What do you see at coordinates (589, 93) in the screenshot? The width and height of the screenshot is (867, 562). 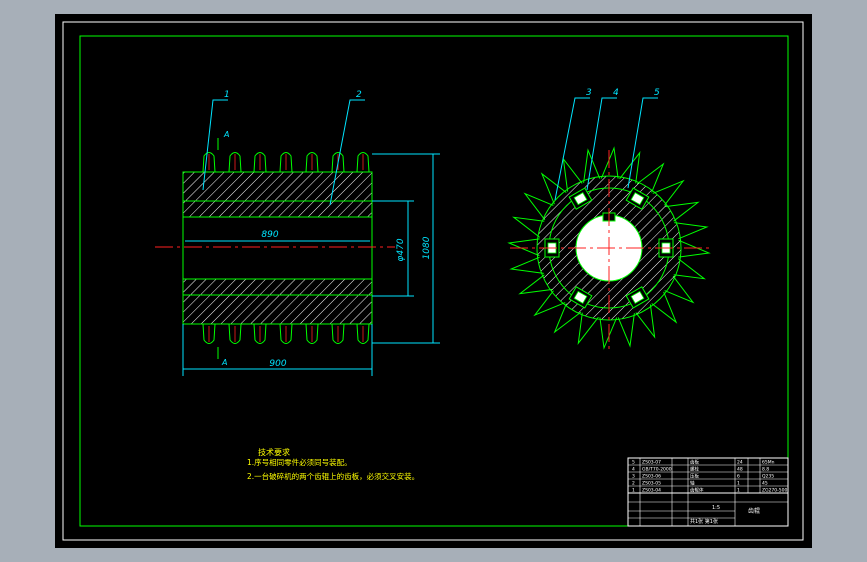 I see `part-label-3: 3` at bounding box center [589, 93].